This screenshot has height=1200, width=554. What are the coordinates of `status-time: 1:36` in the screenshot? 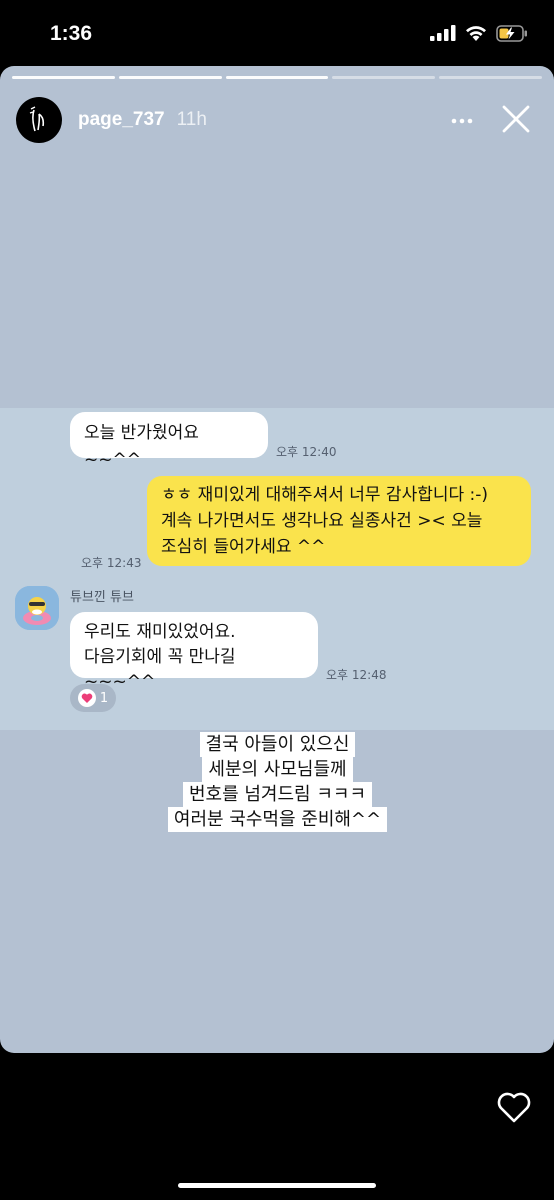 It's located at (71, 33).